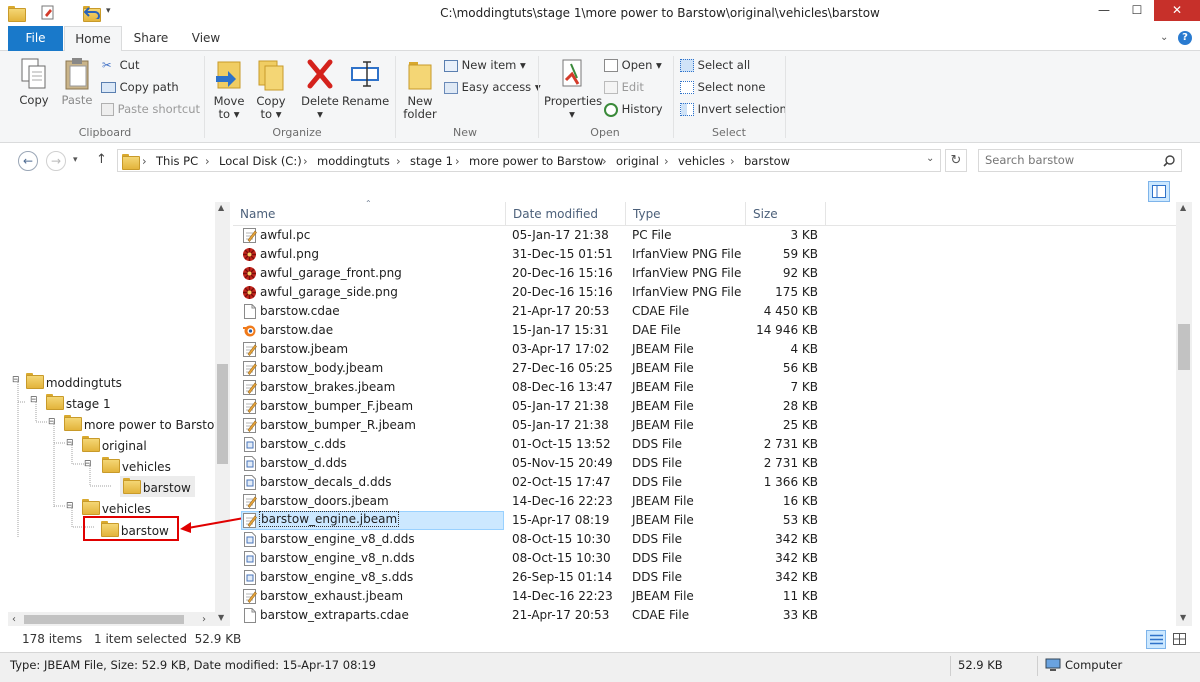 The image size is (1200, 682). Describe the element at coordinates (229, 88) in the screenshot. I see `move-to-button: Move to ▾` at that location.